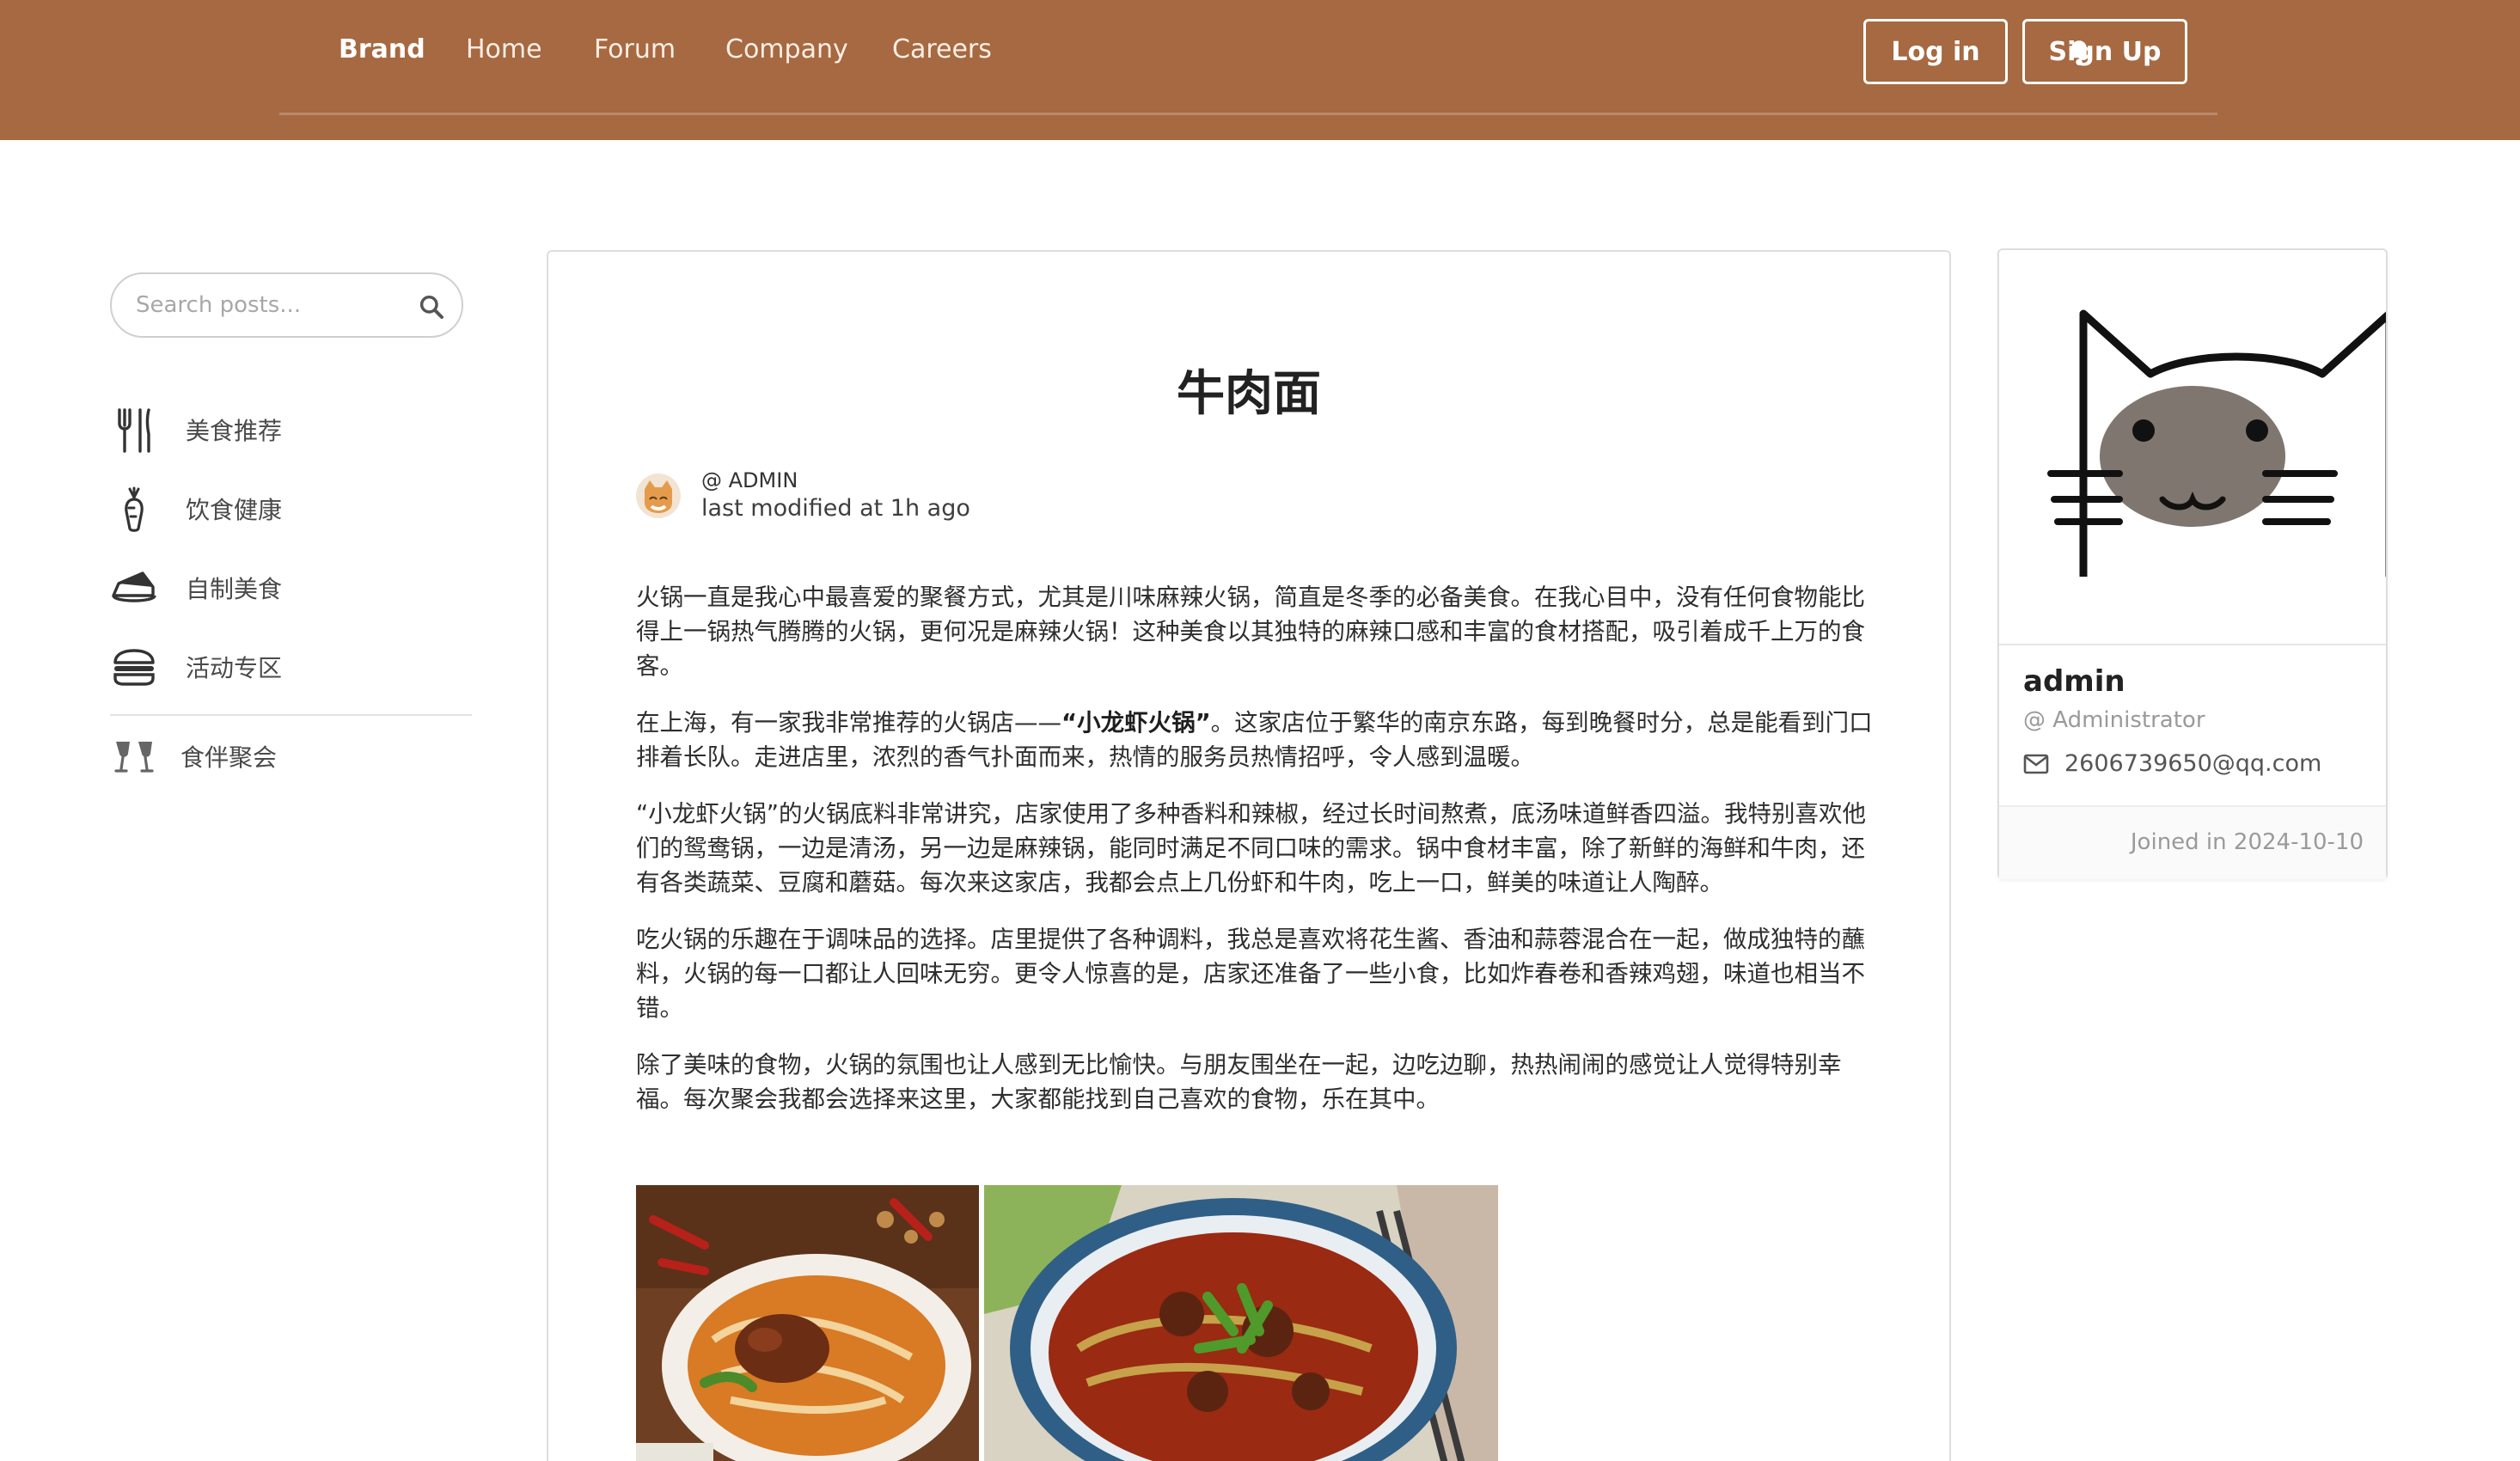 The image size is (2520, 1461). Describe the element at coordinates (504, 49) in the screenshot. I see `nav-link-home: Home` at that location.